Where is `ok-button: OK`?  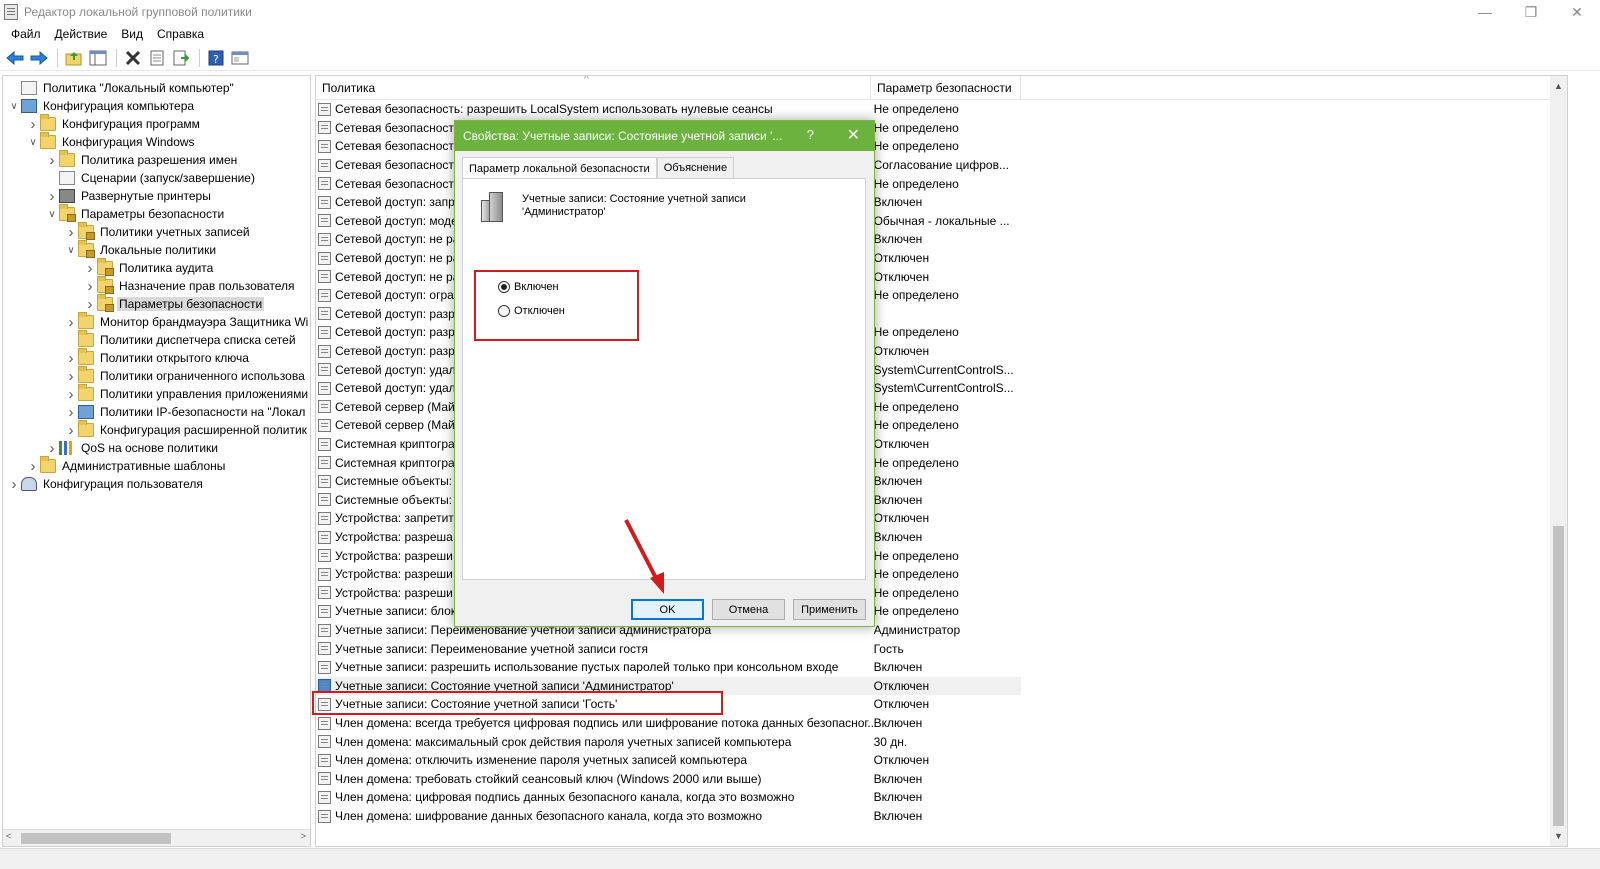 ok-button: OK is located at coordinates (667, 609).